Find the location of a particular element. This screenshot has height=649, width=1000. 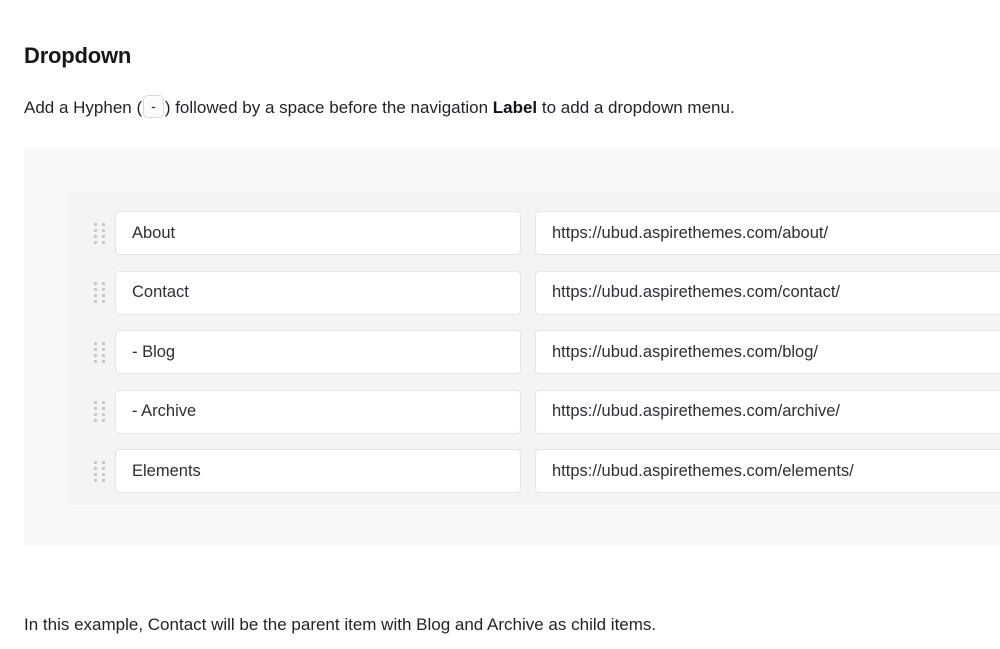

menu-item-label-input: Contact is located at coordinates (318, 292).